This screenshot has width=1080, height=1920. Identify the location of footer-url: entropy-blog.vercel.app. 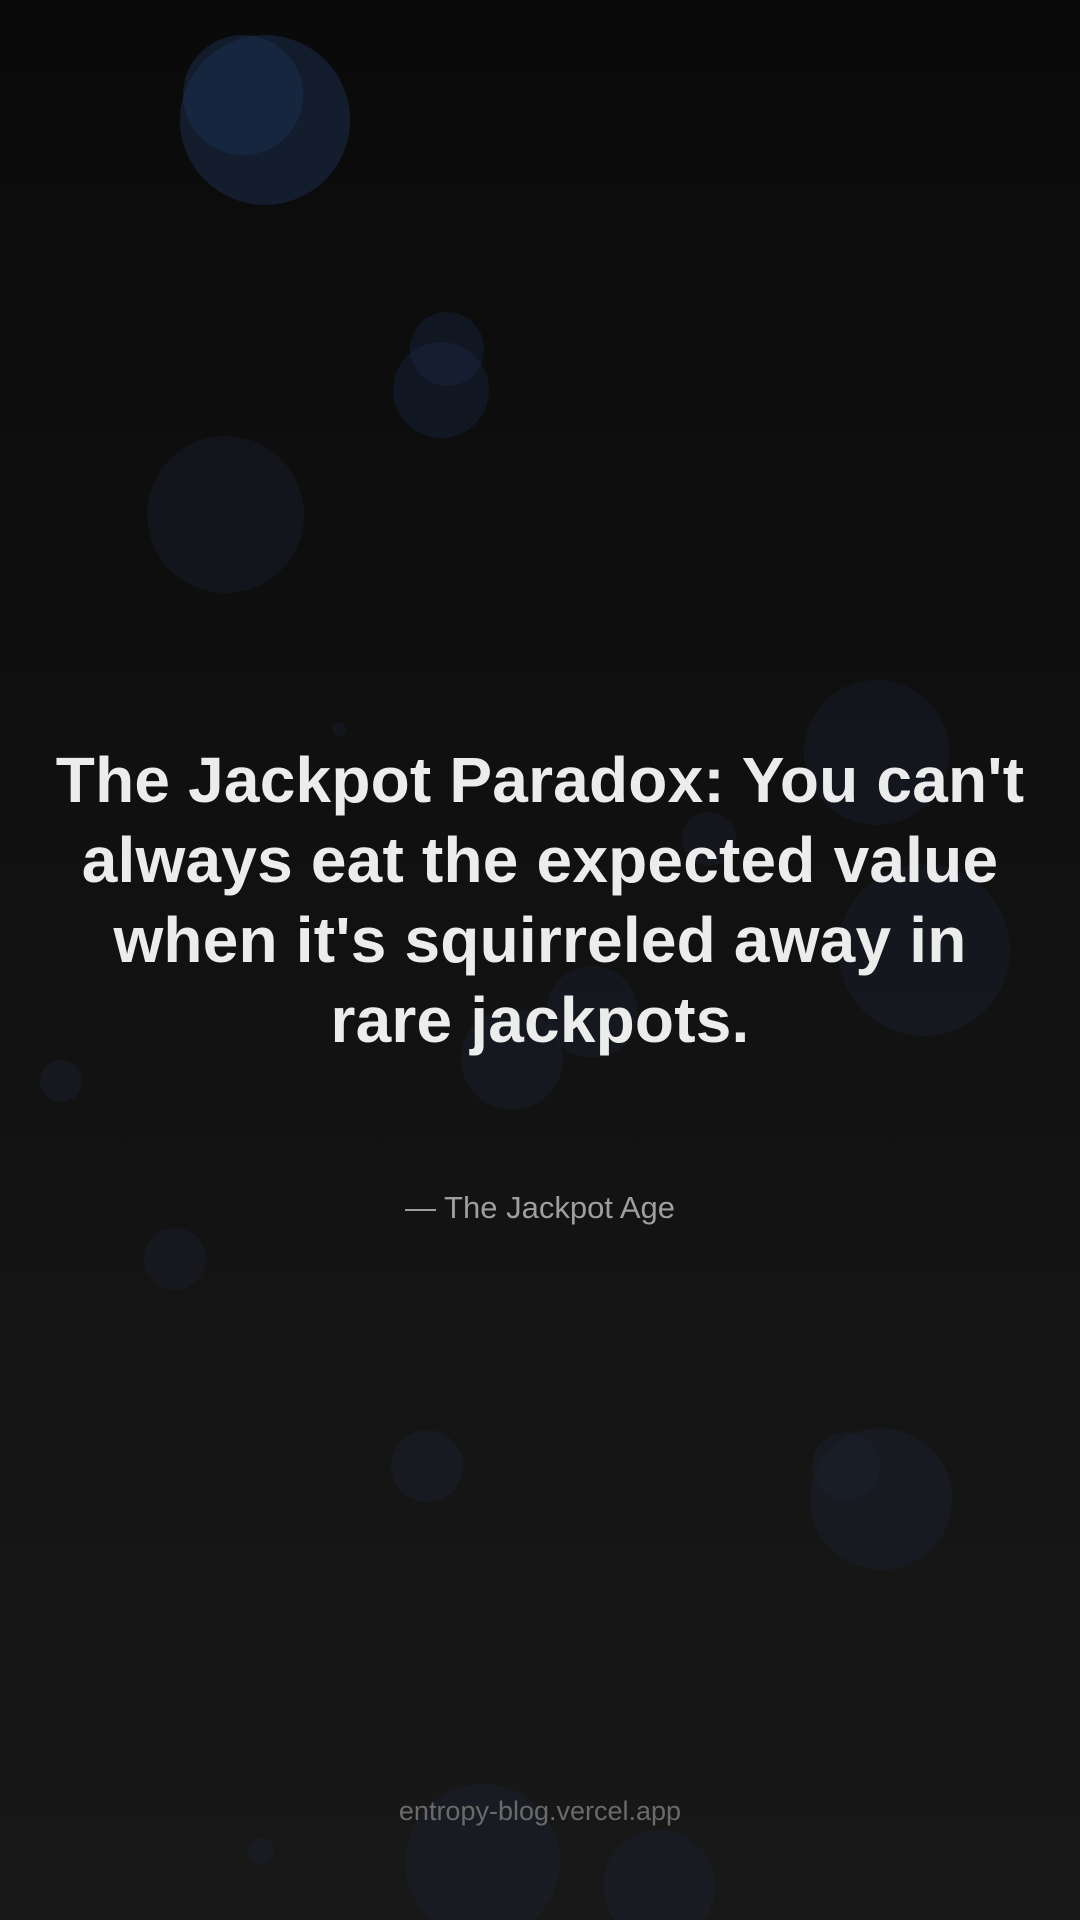
(540, 1811).